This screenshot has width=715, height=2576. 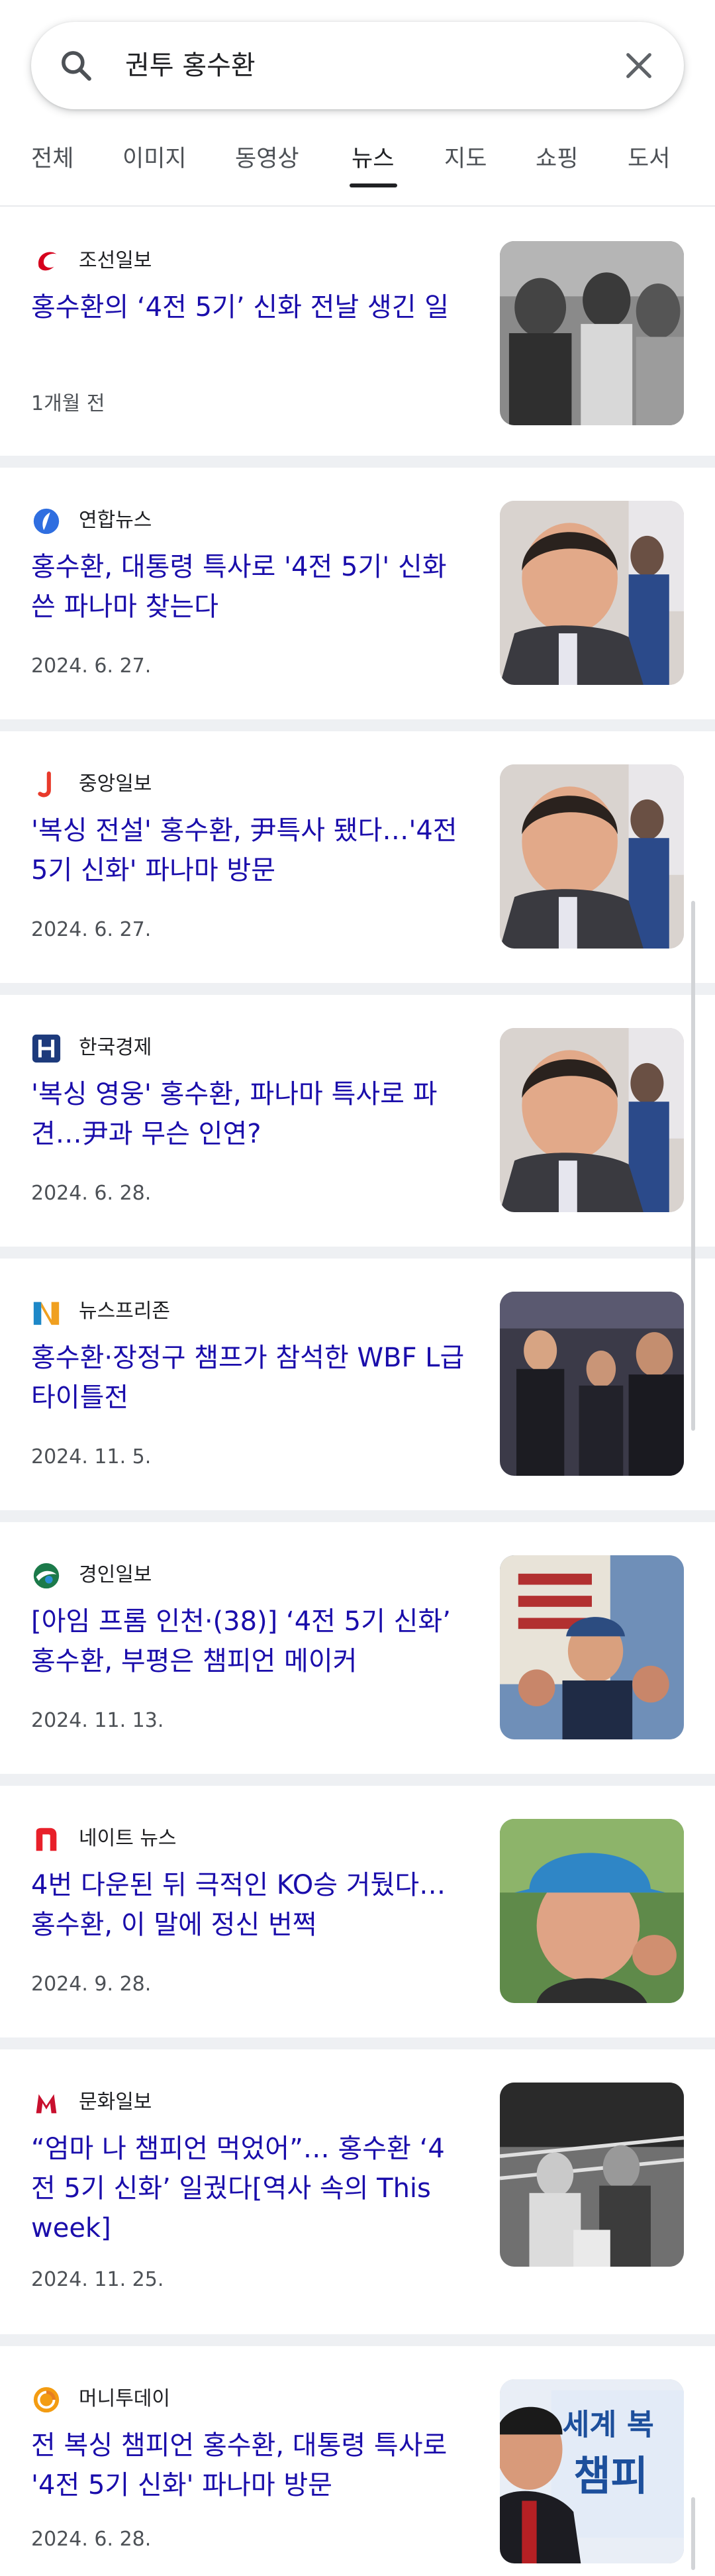 What do you see at coordinates (76, 65) in the screenshot?
I see `search-icon` at bounding box center [76, 65].